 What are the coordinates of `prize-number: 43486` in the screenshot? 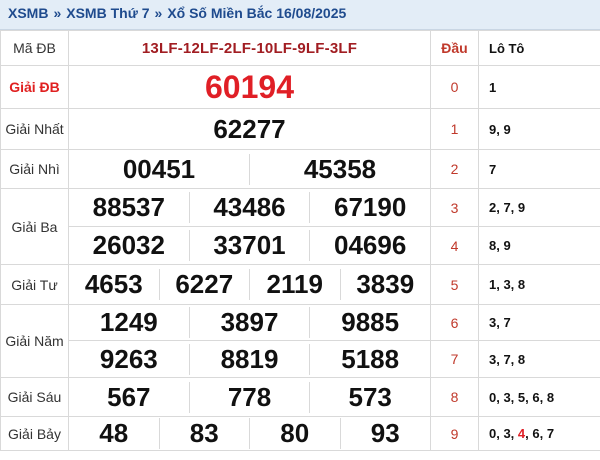 It's located at (249, 207).